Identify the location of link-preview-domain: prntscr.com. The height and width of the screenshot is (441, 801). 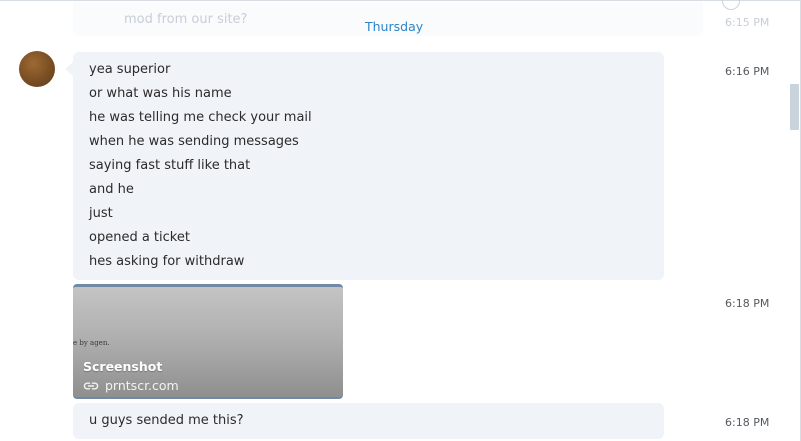
(131, 385).